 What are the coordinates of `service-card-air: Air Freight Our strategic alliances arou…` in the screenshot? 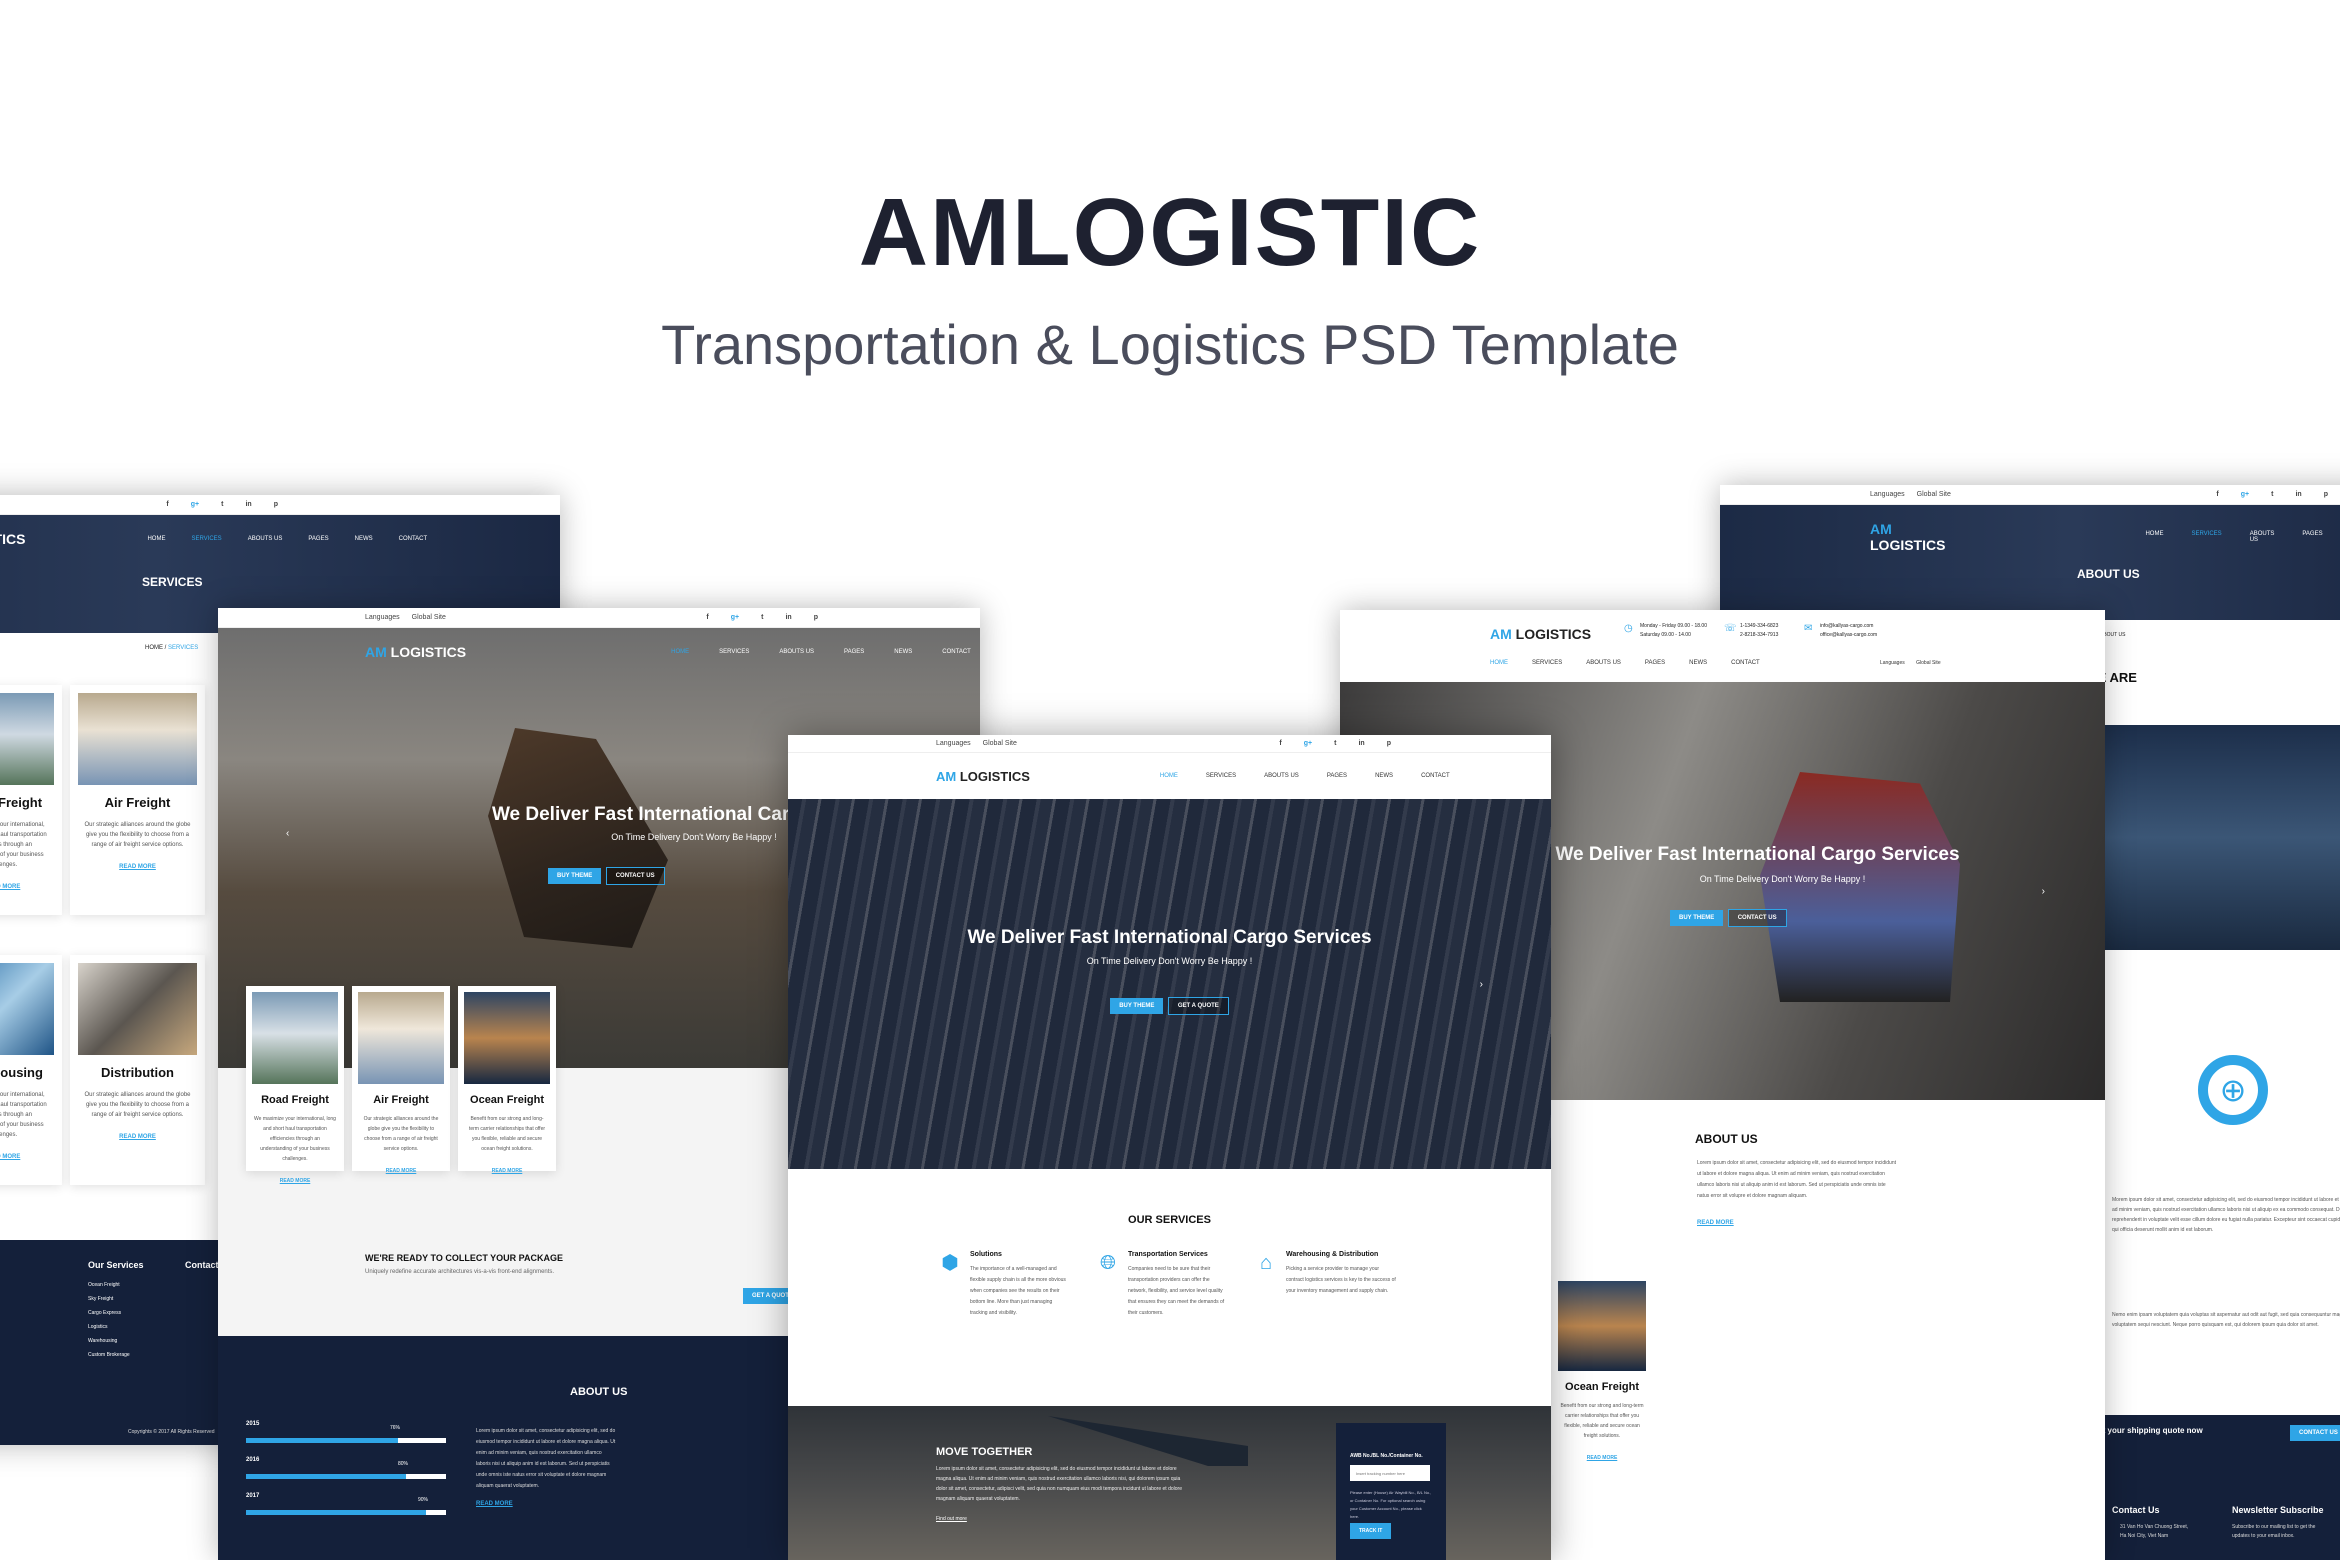 It's located at (137, 800).